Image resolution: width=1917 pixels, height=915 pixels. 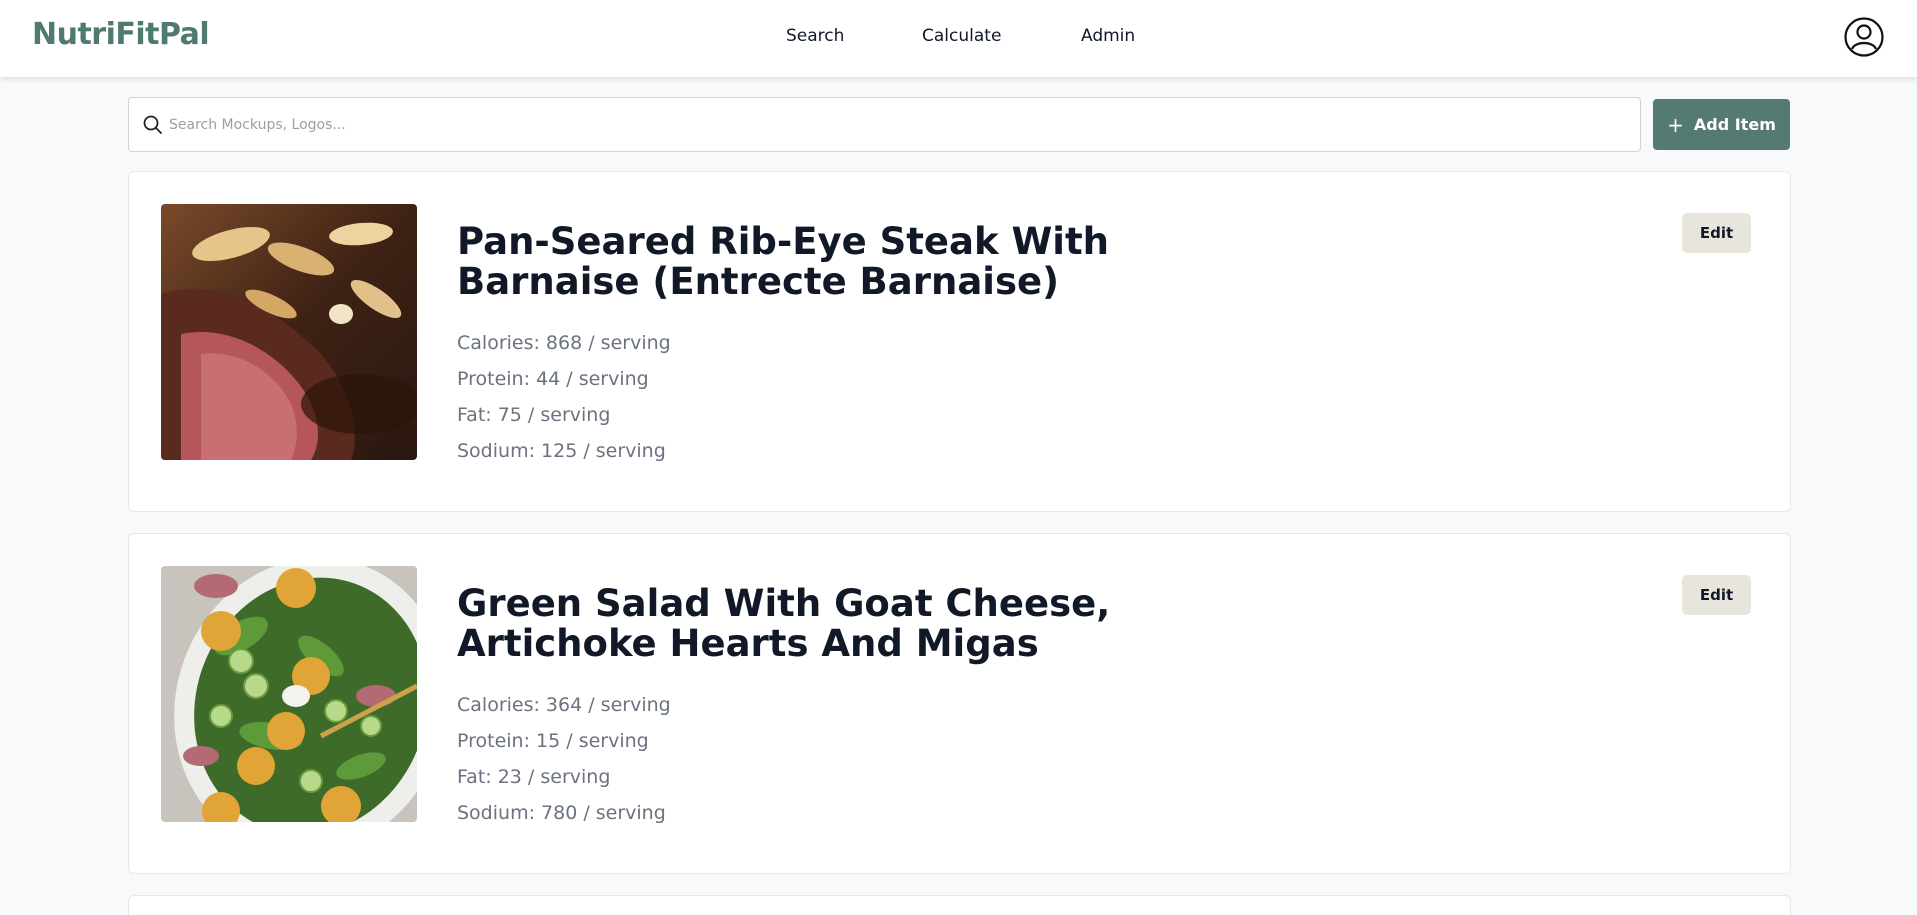 What do you see at coordinates (534, 777) in the screenshot?
I see `fat-value: Fat: 23 / serving` at bounding box center [534, 777].